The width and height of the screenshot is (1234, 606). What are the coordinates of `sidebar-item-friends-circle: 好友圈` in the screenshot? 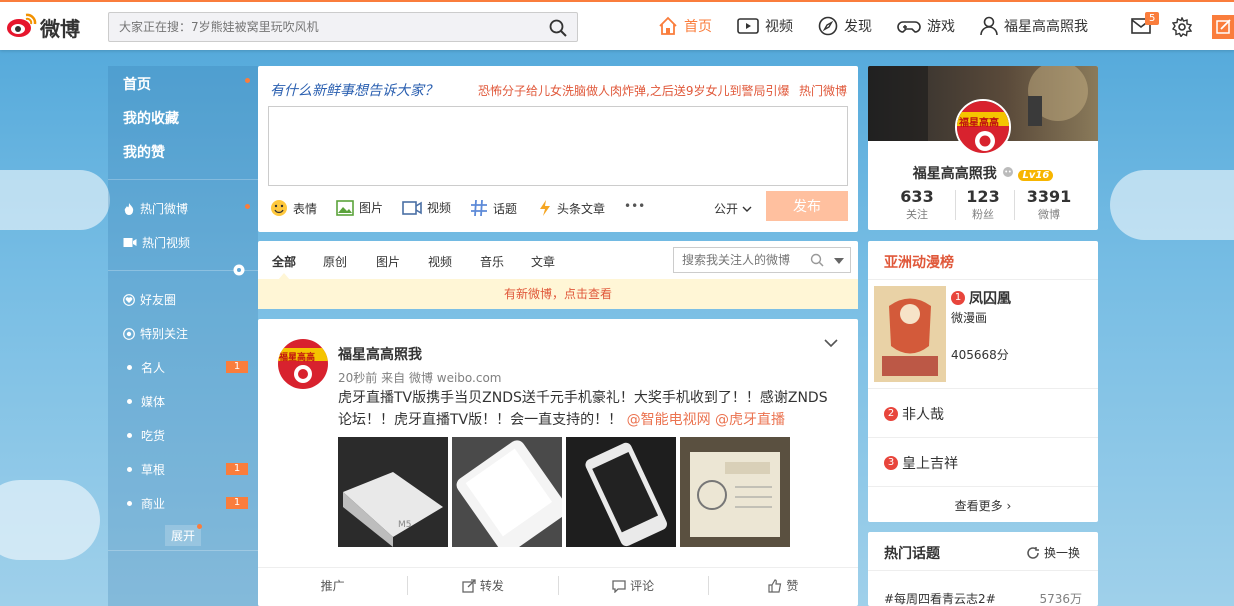 It's located at (149, 299).